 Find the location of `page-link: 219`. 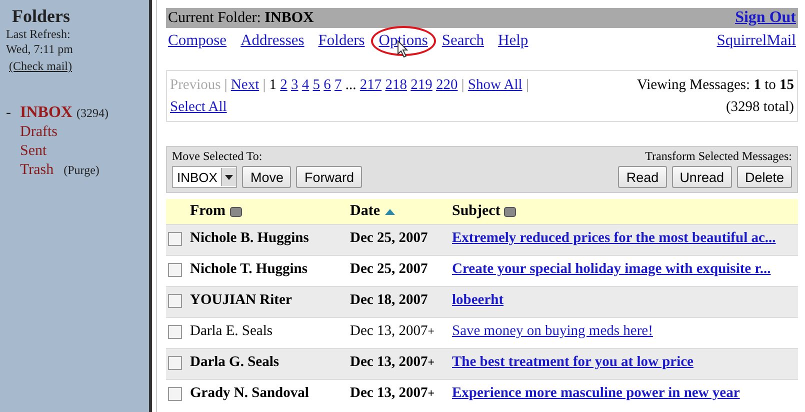

page-link: 219 is located at coordinates (421, 85).